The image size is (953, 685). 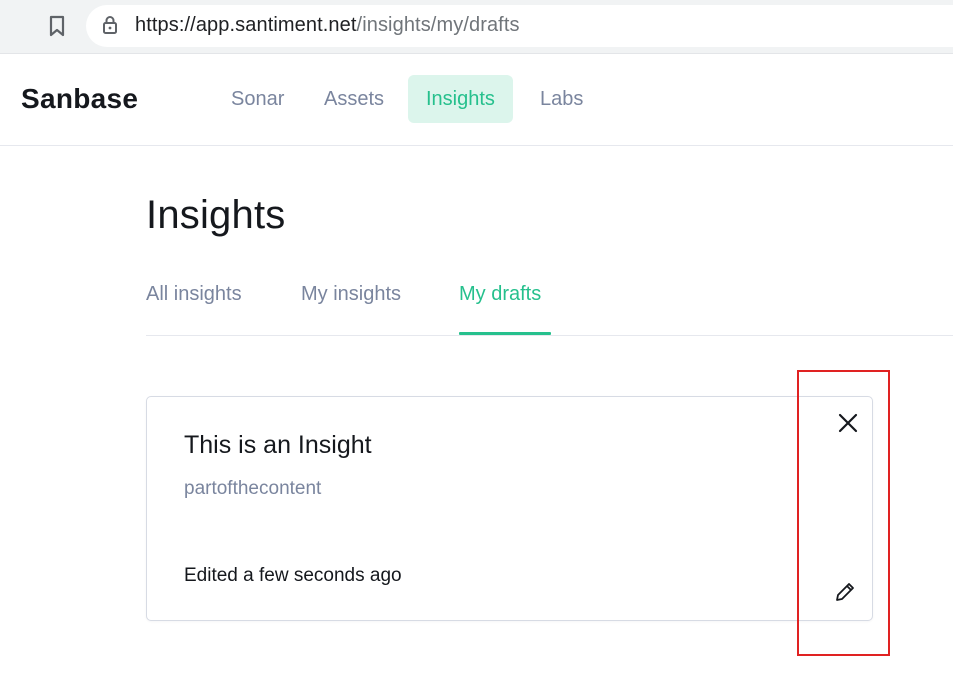 What do you see at coordinates (500, 294) in the screenshot?
I see `tab-my-drafts: My drafts` at bounding box center [500, 294].